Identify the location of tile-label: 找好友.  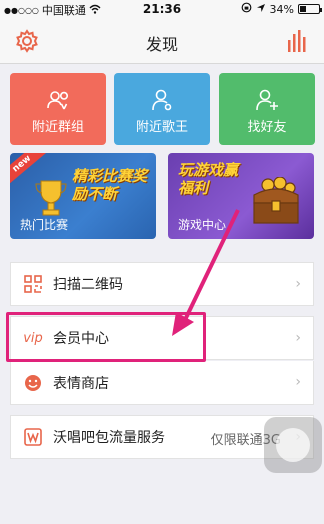
(267, 127).